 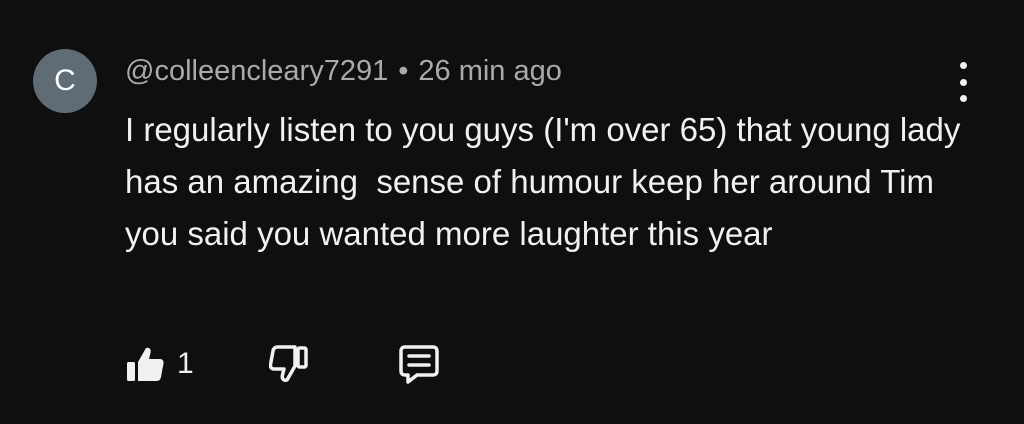 What do you see at coordinates (256, 71) in the screenshot?
I see `author-name: @colleencleary7291` at bounding box center [256, 71].